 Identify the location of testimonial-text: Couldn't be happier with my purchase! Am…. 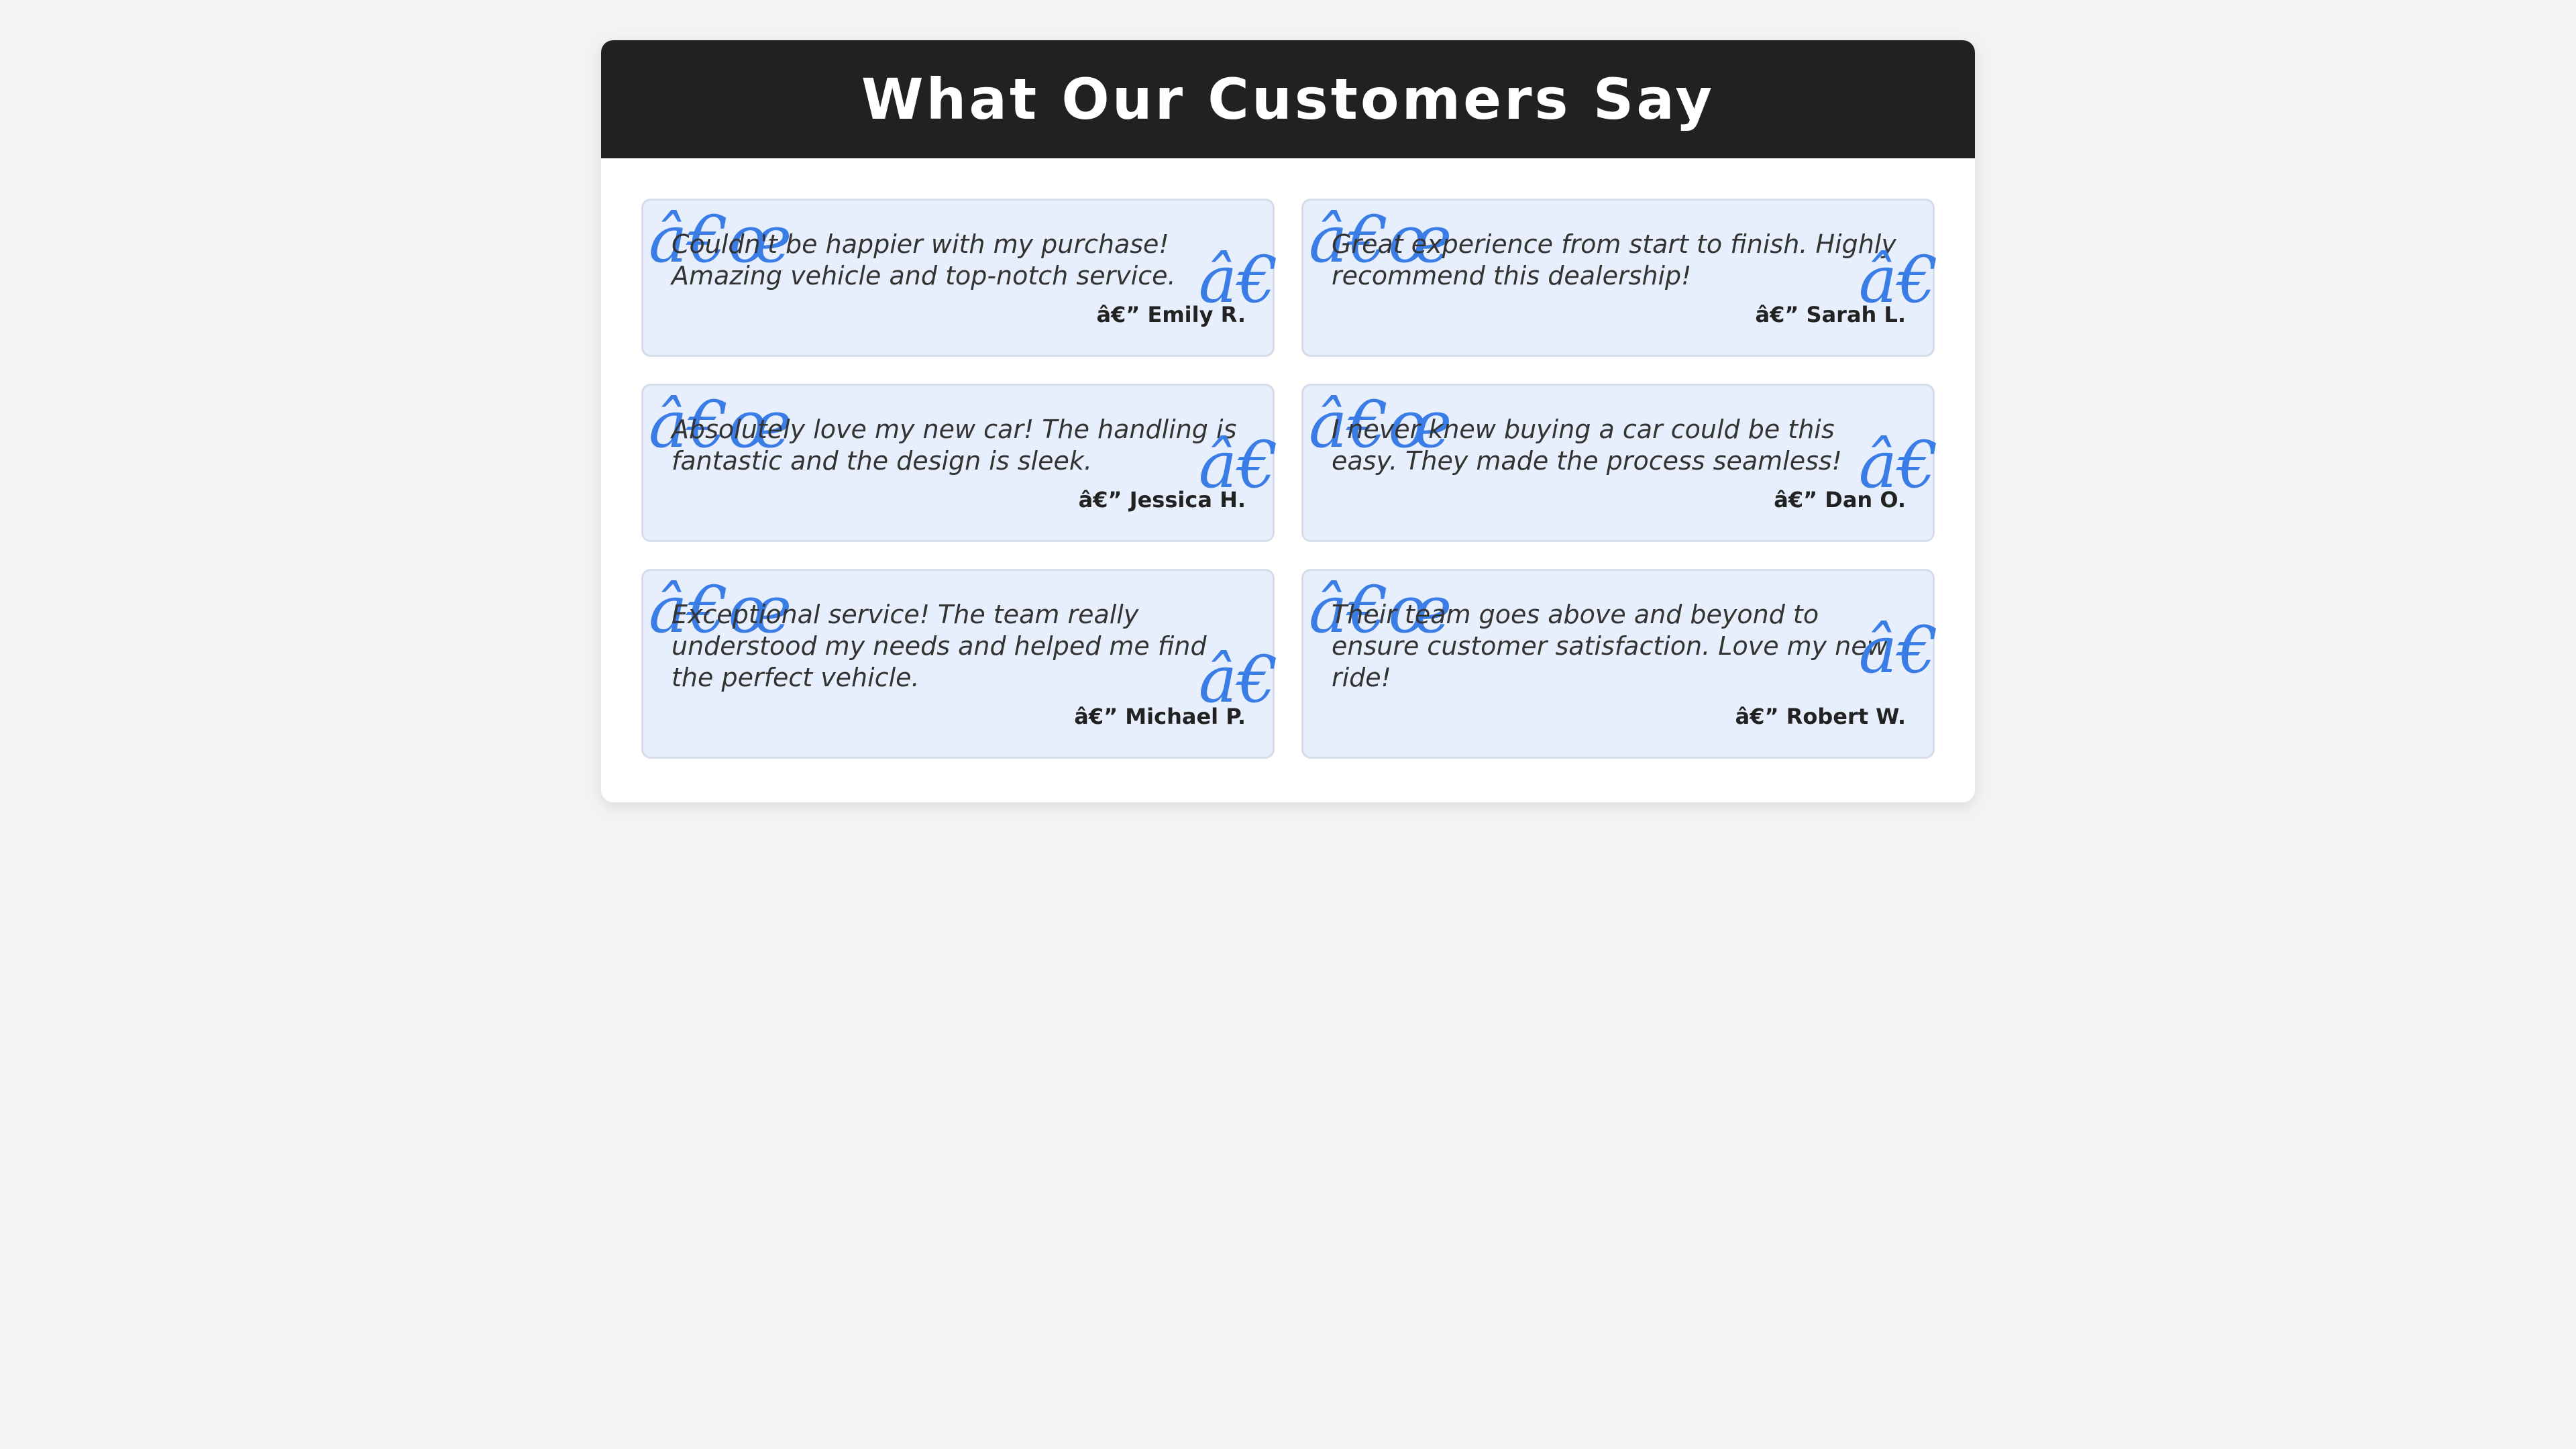
(924, 259).